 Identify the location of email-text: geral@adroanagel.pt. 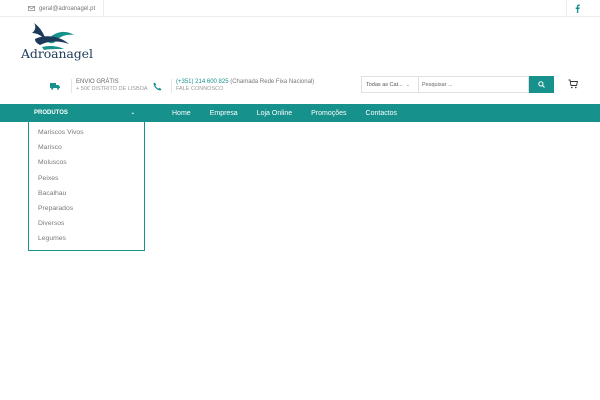
(67, 8).